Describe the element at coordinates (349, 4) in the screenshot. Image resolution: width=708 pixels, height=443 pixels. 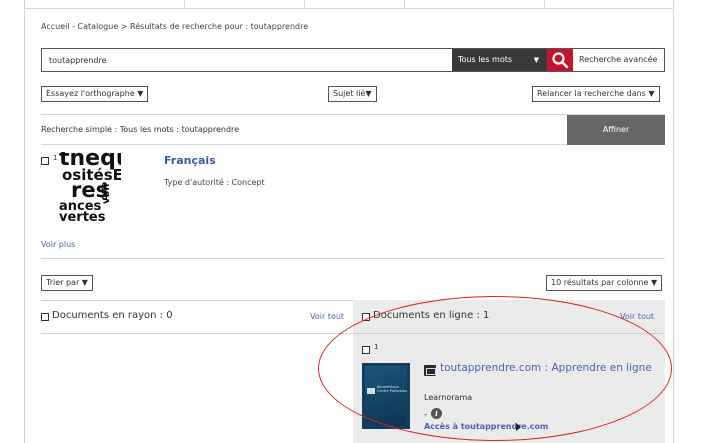
I see `top-tabs-line` at that location.